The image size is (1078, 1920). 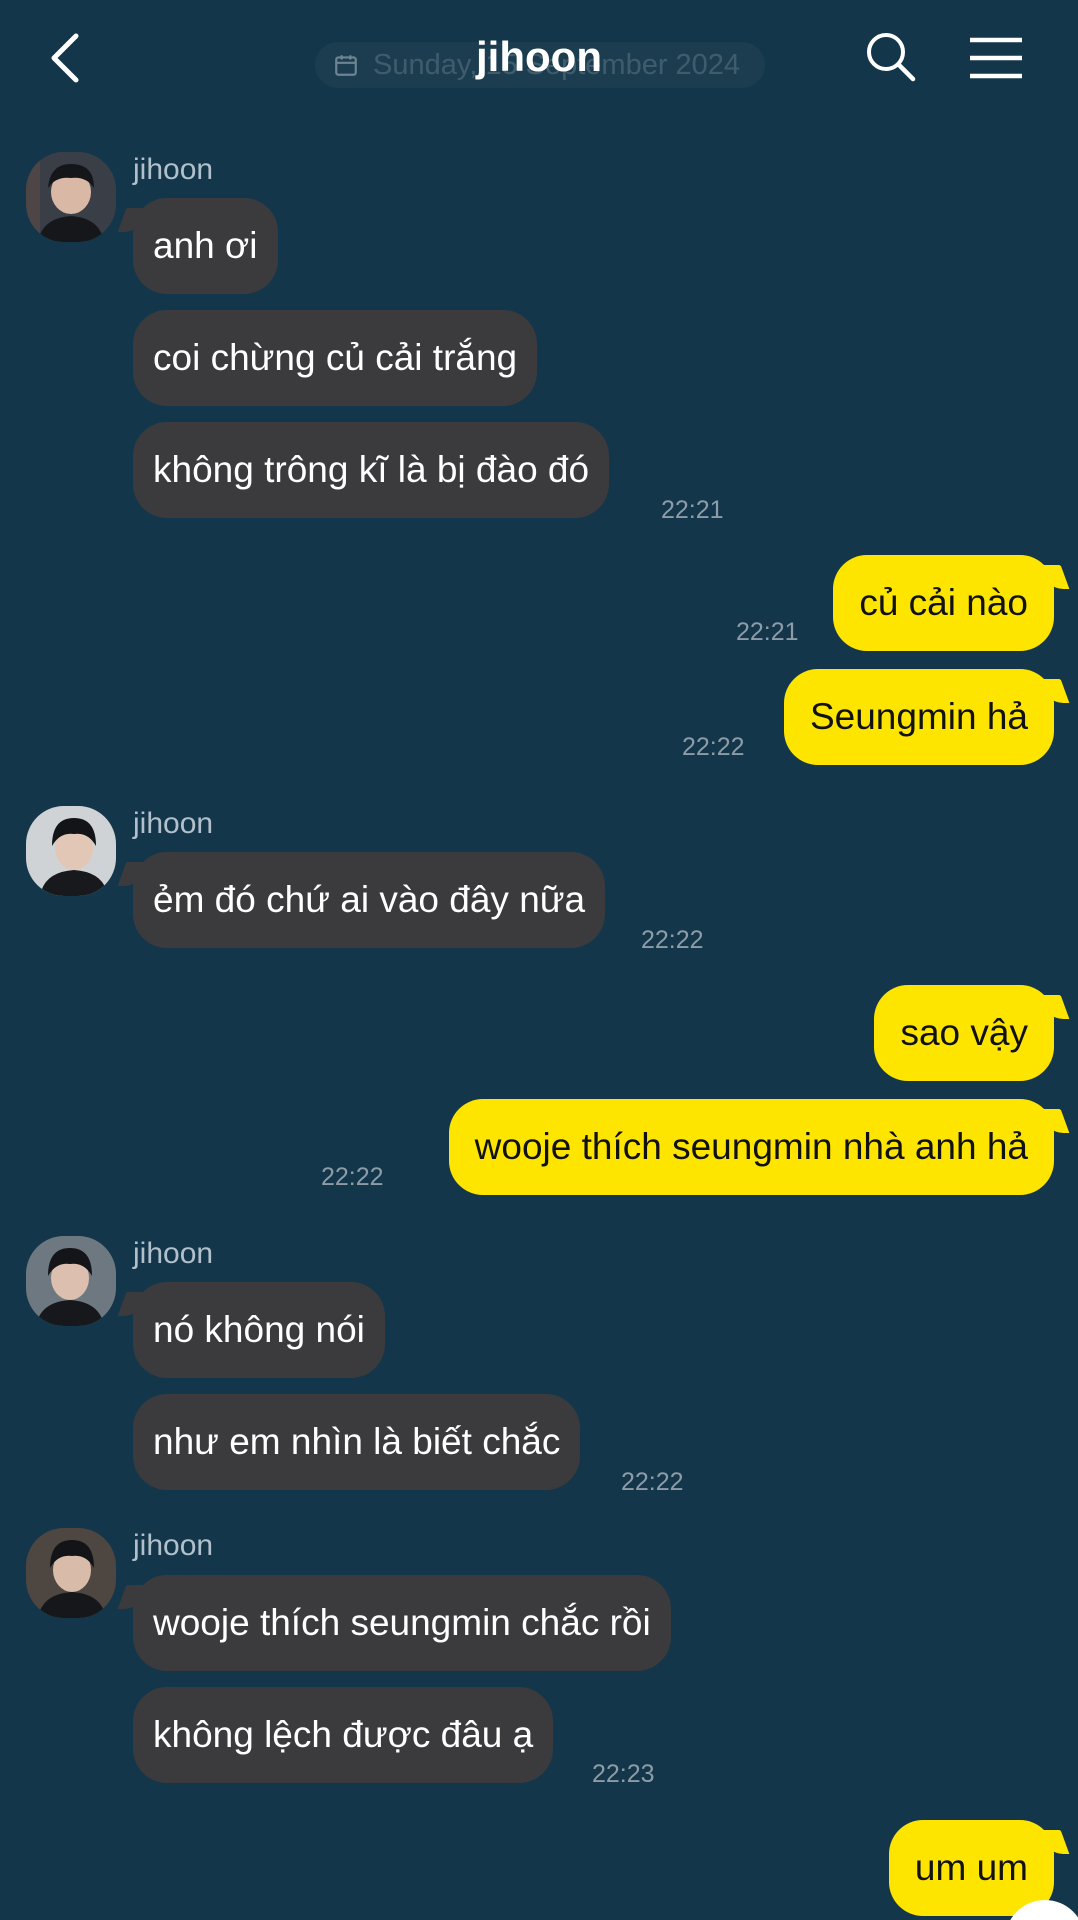 What do you see at coordinates (205, 246) in the screenshot?
I see `message-bubble-incoming: anh ơi` at bounding box center [205, 246].